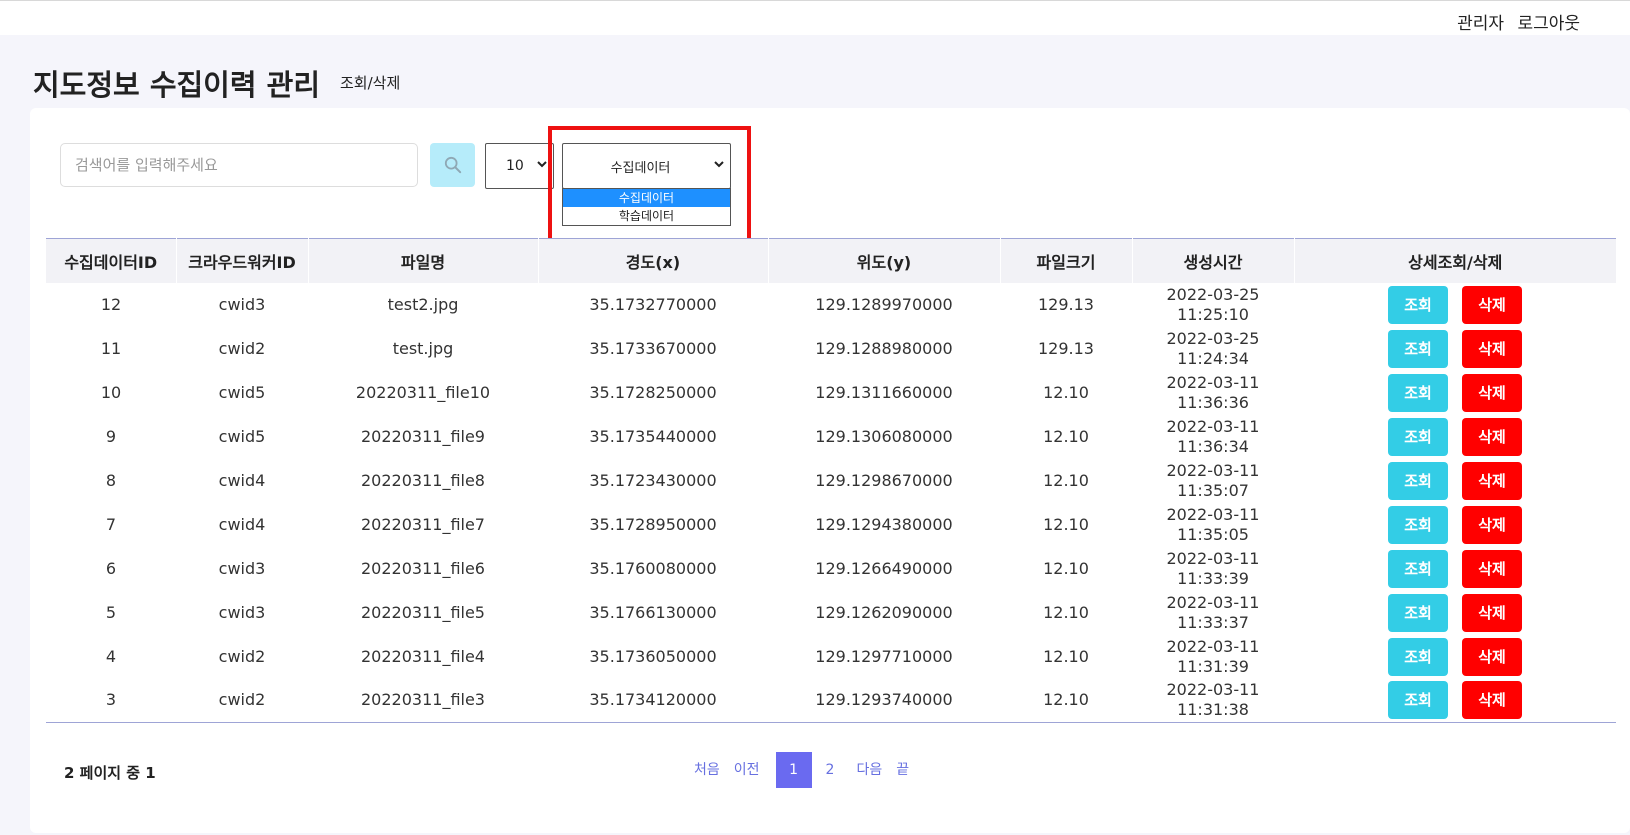 This screenshot has width=1630, height=835. I want to click on data-type-select: 수집데이터, so click(646, 166).